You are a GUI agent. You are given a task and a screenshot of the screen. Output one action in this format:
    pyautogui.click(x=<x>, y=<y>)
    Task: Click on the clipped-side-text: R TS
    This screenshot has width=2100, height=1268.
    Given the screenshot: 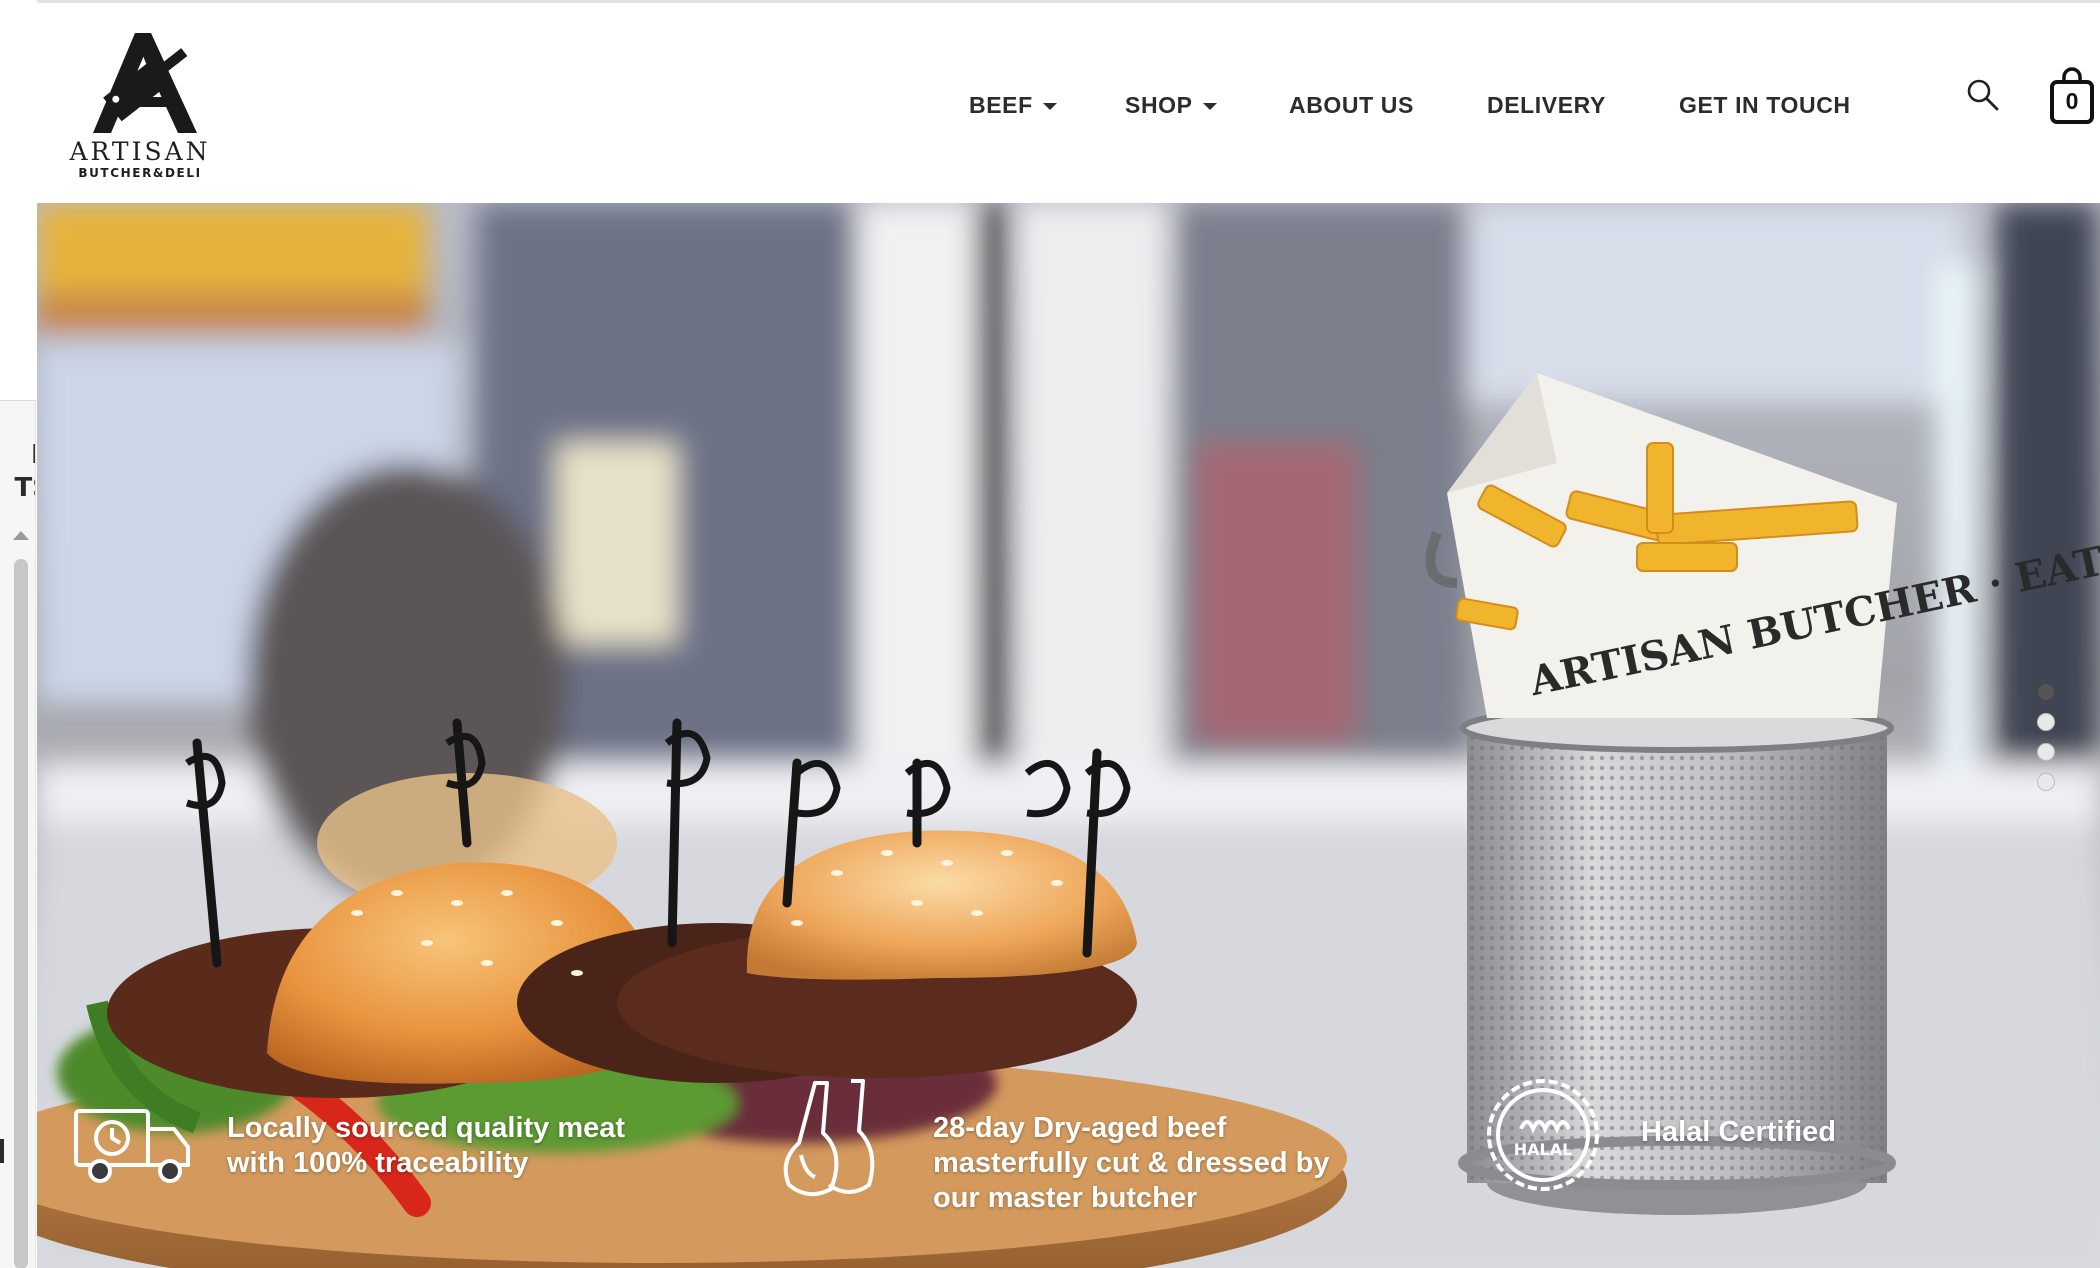 What is the action you would take?
    pyautogui.click(x=24, y=471)
    